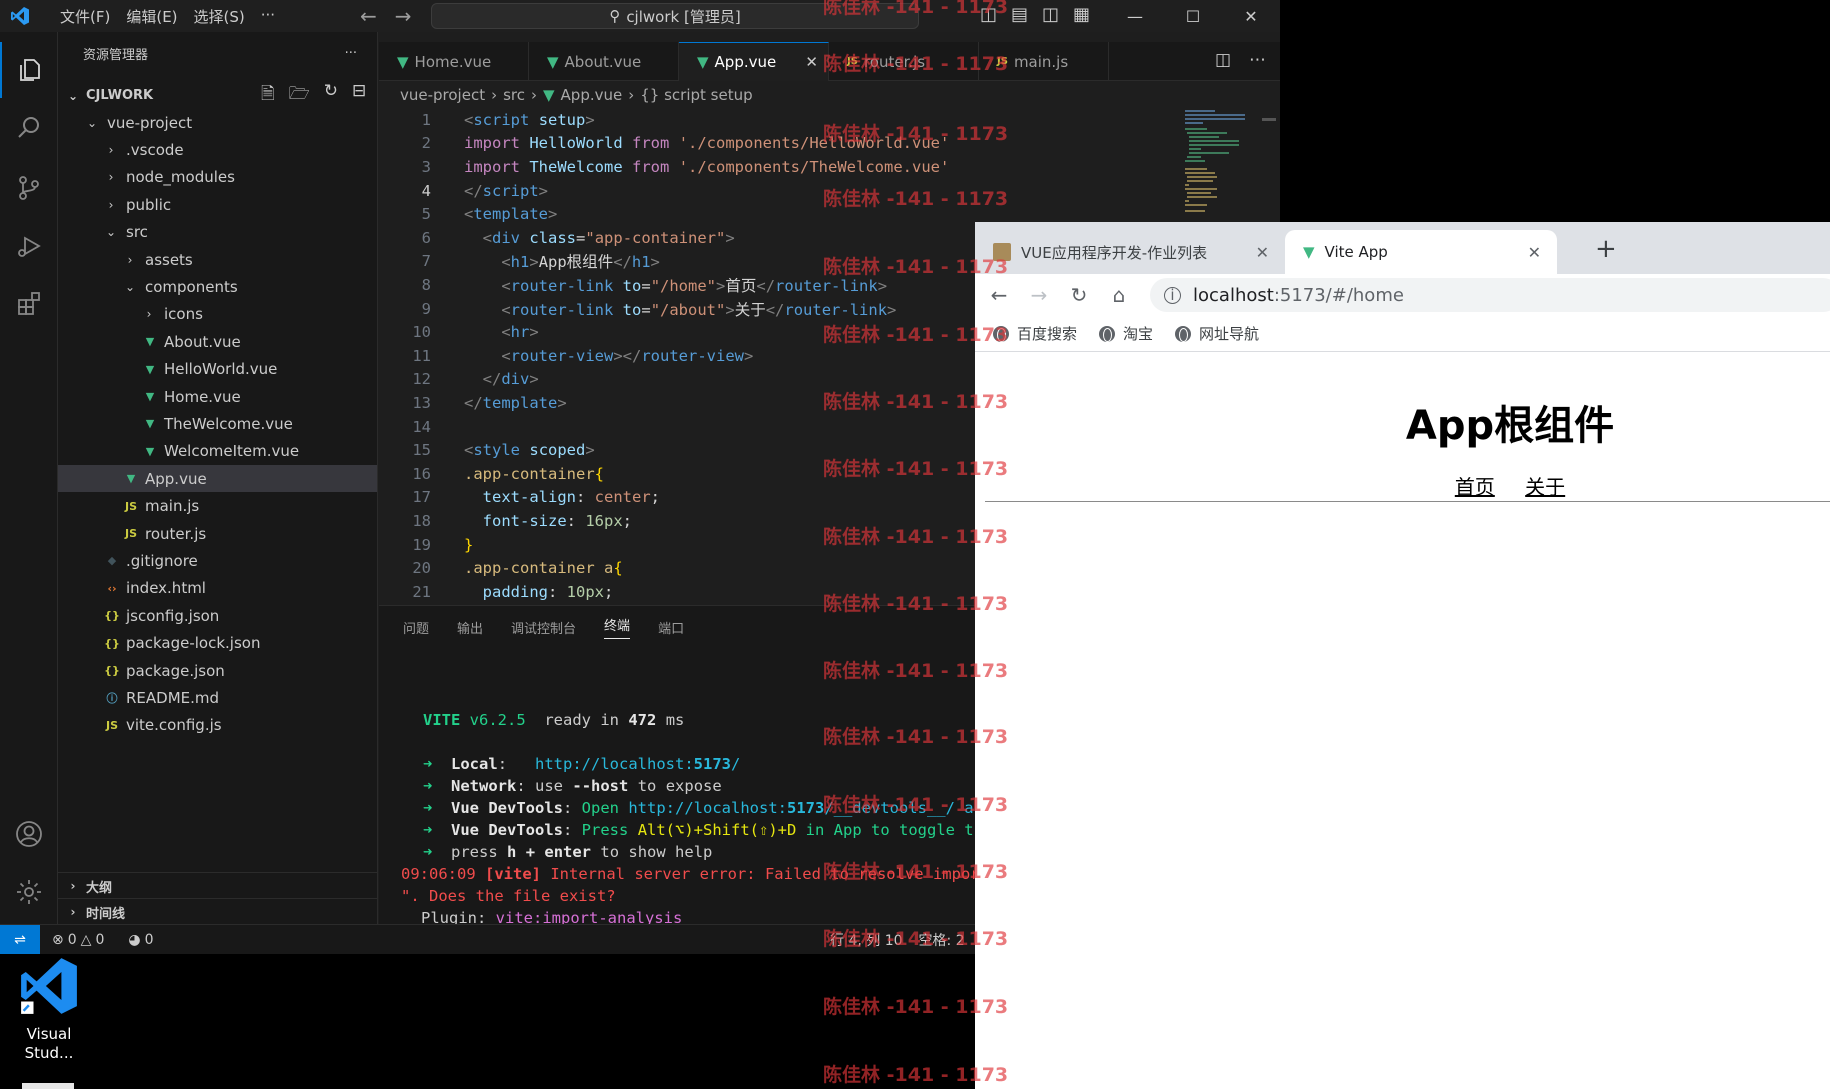 This screenshot has width=1830, height=1089. I want to click on tree-item: {} jsconfig.json, so click(217, 615).